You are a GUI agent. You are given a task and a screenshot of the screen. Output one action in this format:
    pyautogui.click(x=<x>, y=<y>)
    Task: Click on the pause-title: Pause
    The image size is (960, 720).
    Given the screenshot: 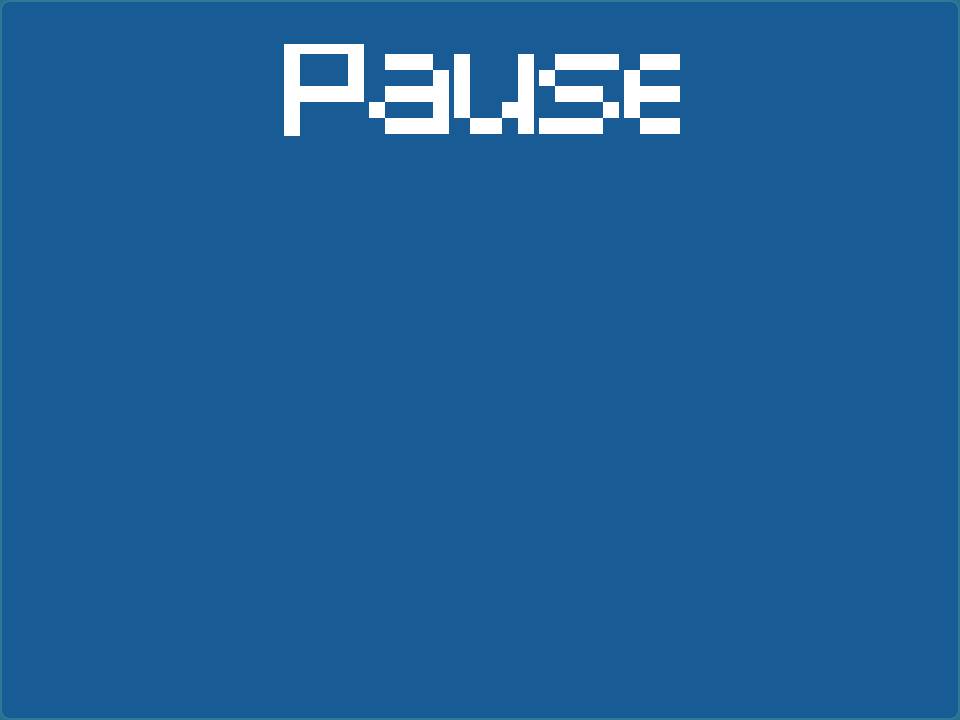 What is the action you would take?
    pyautogui.click(x=481, y=90)
    